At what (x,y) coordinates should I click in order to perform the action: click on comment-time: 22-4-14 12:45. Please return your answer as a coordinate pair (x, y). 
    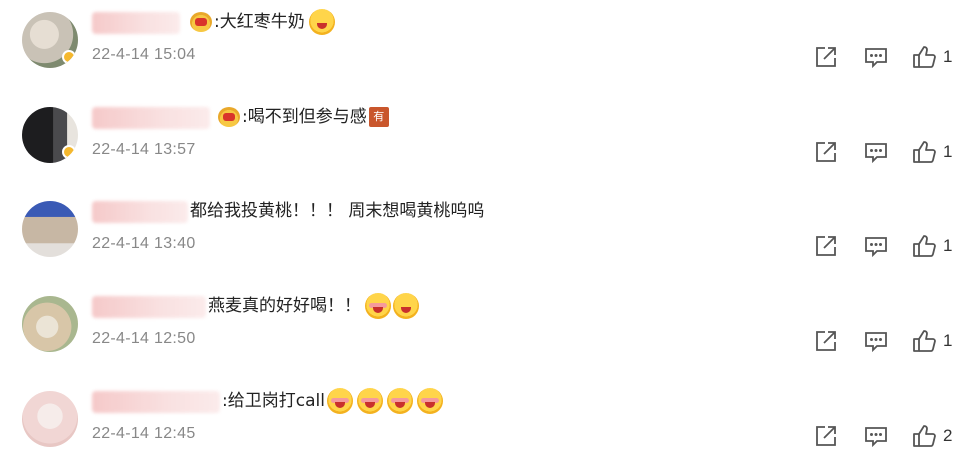
    Looking at the image, I should click on (144, 433).